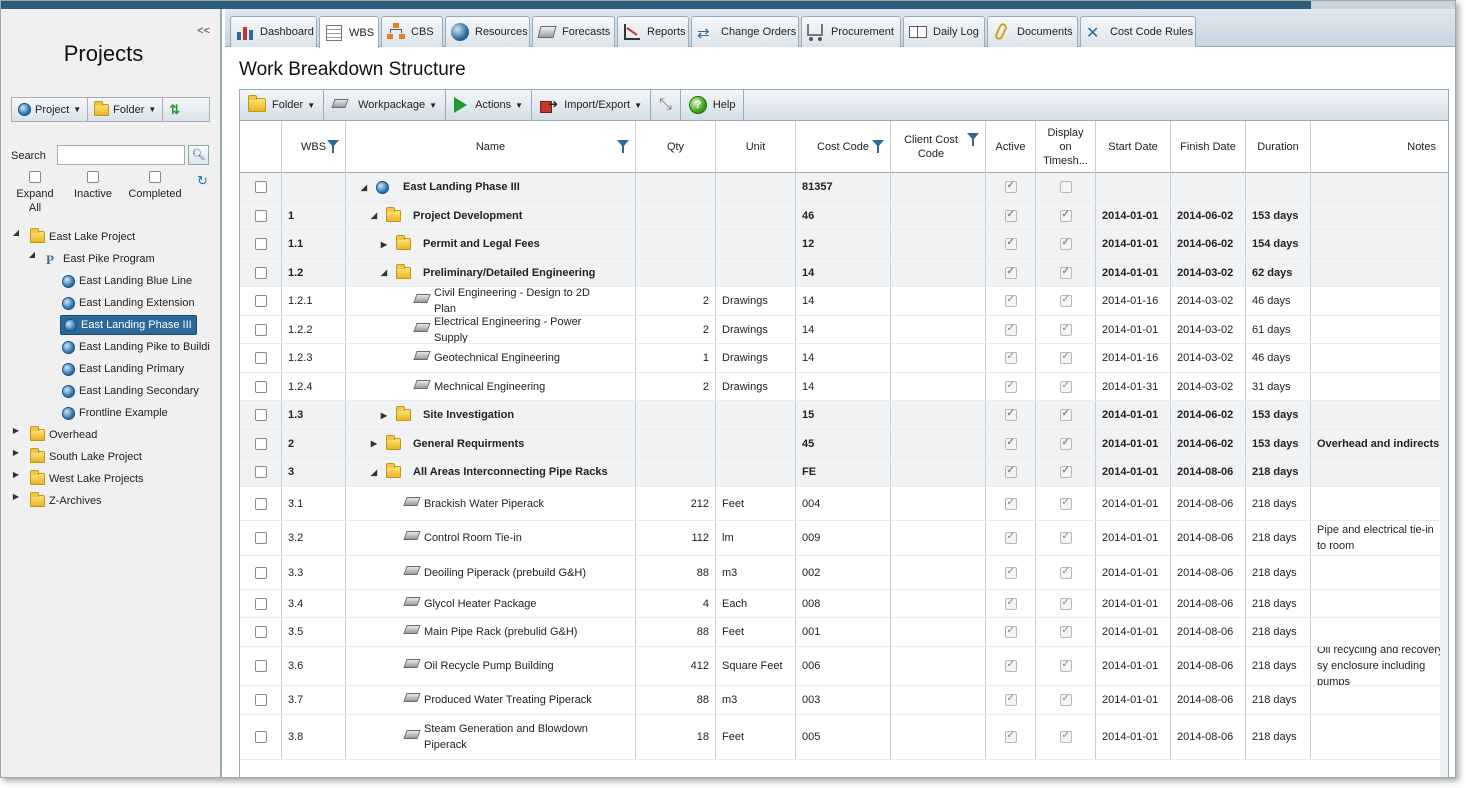 The image size is (1466, 788). I want to click on collapse-row-icon: ◢, so click(364, 187).